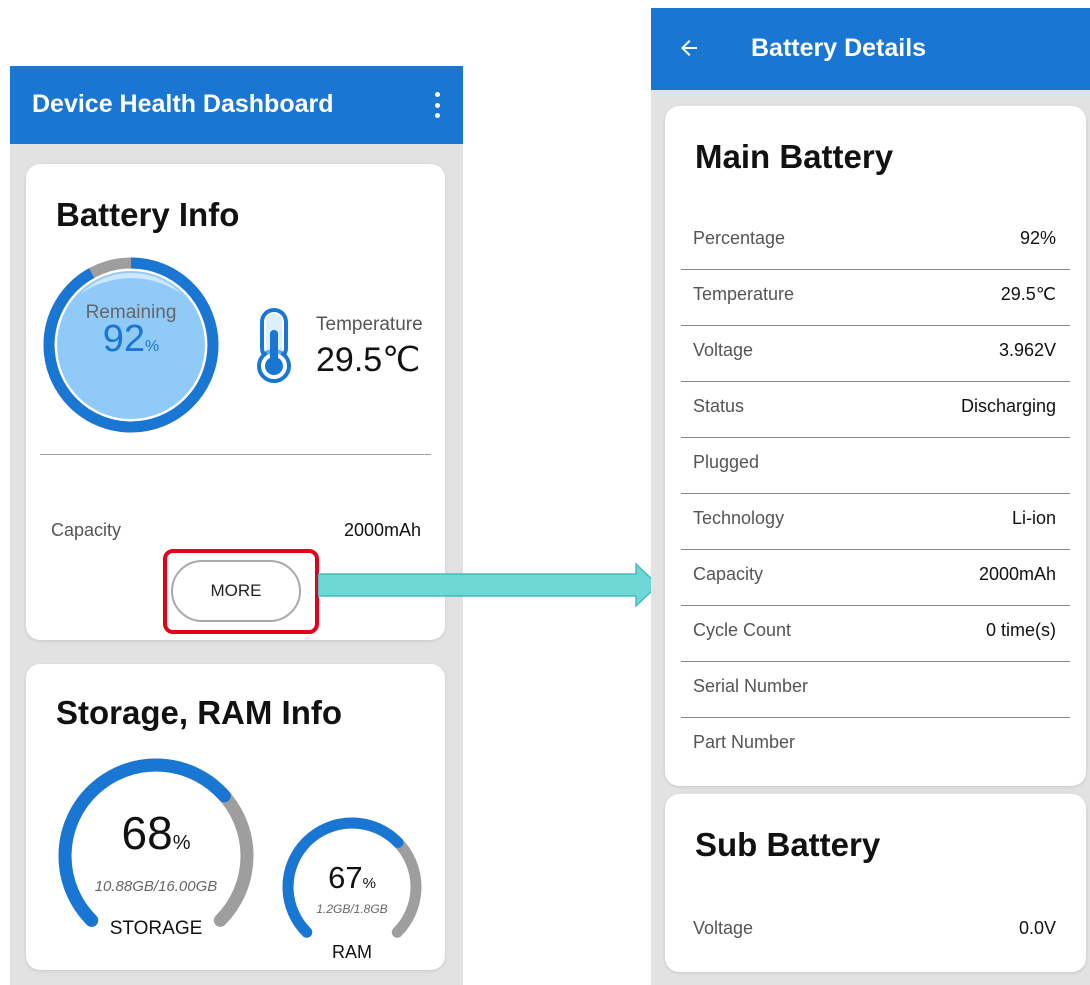  Describe the element at coordinates (86, 530) in the screenshot. I see `capacity-label: Capacity` at that location.